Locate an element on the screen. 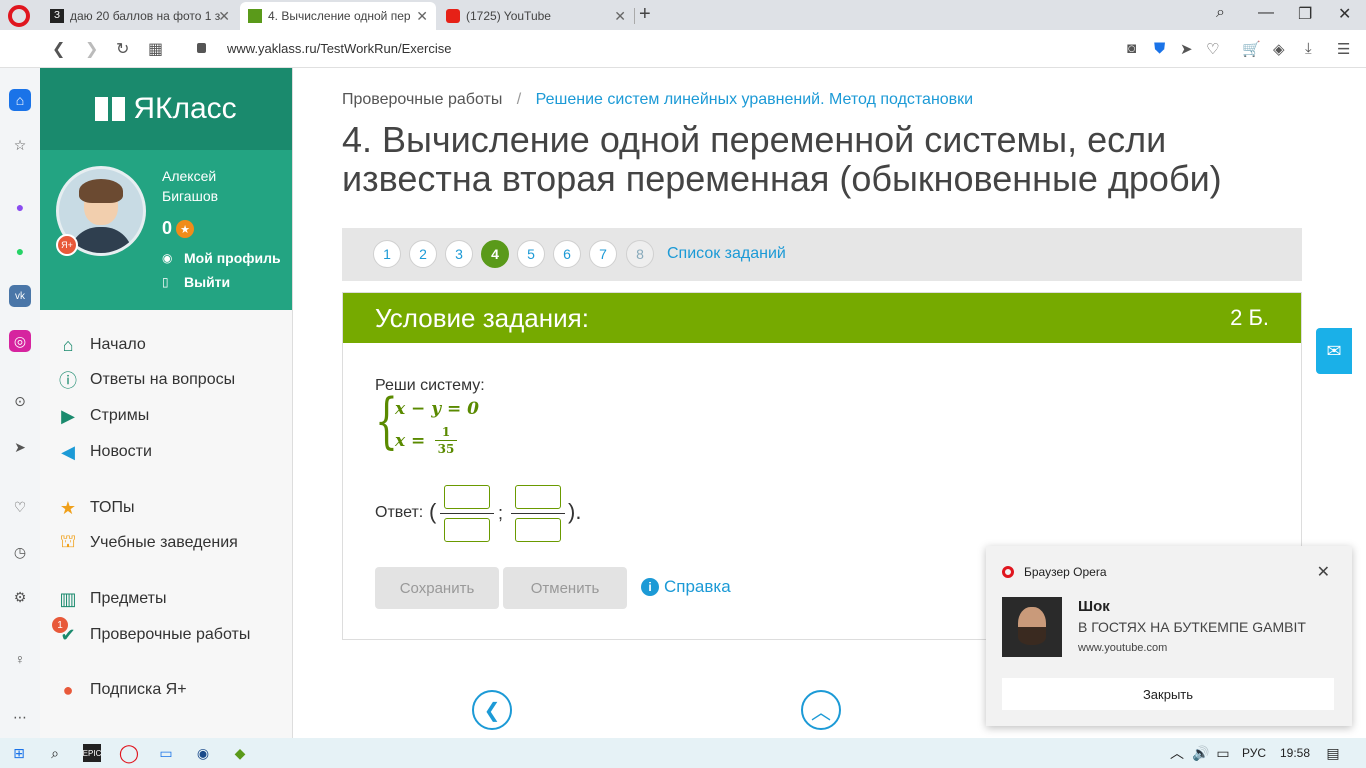 This screenshot has width=1366, height=768. menu-item-news: ◀ Новости is located at coordinates (104, 452).